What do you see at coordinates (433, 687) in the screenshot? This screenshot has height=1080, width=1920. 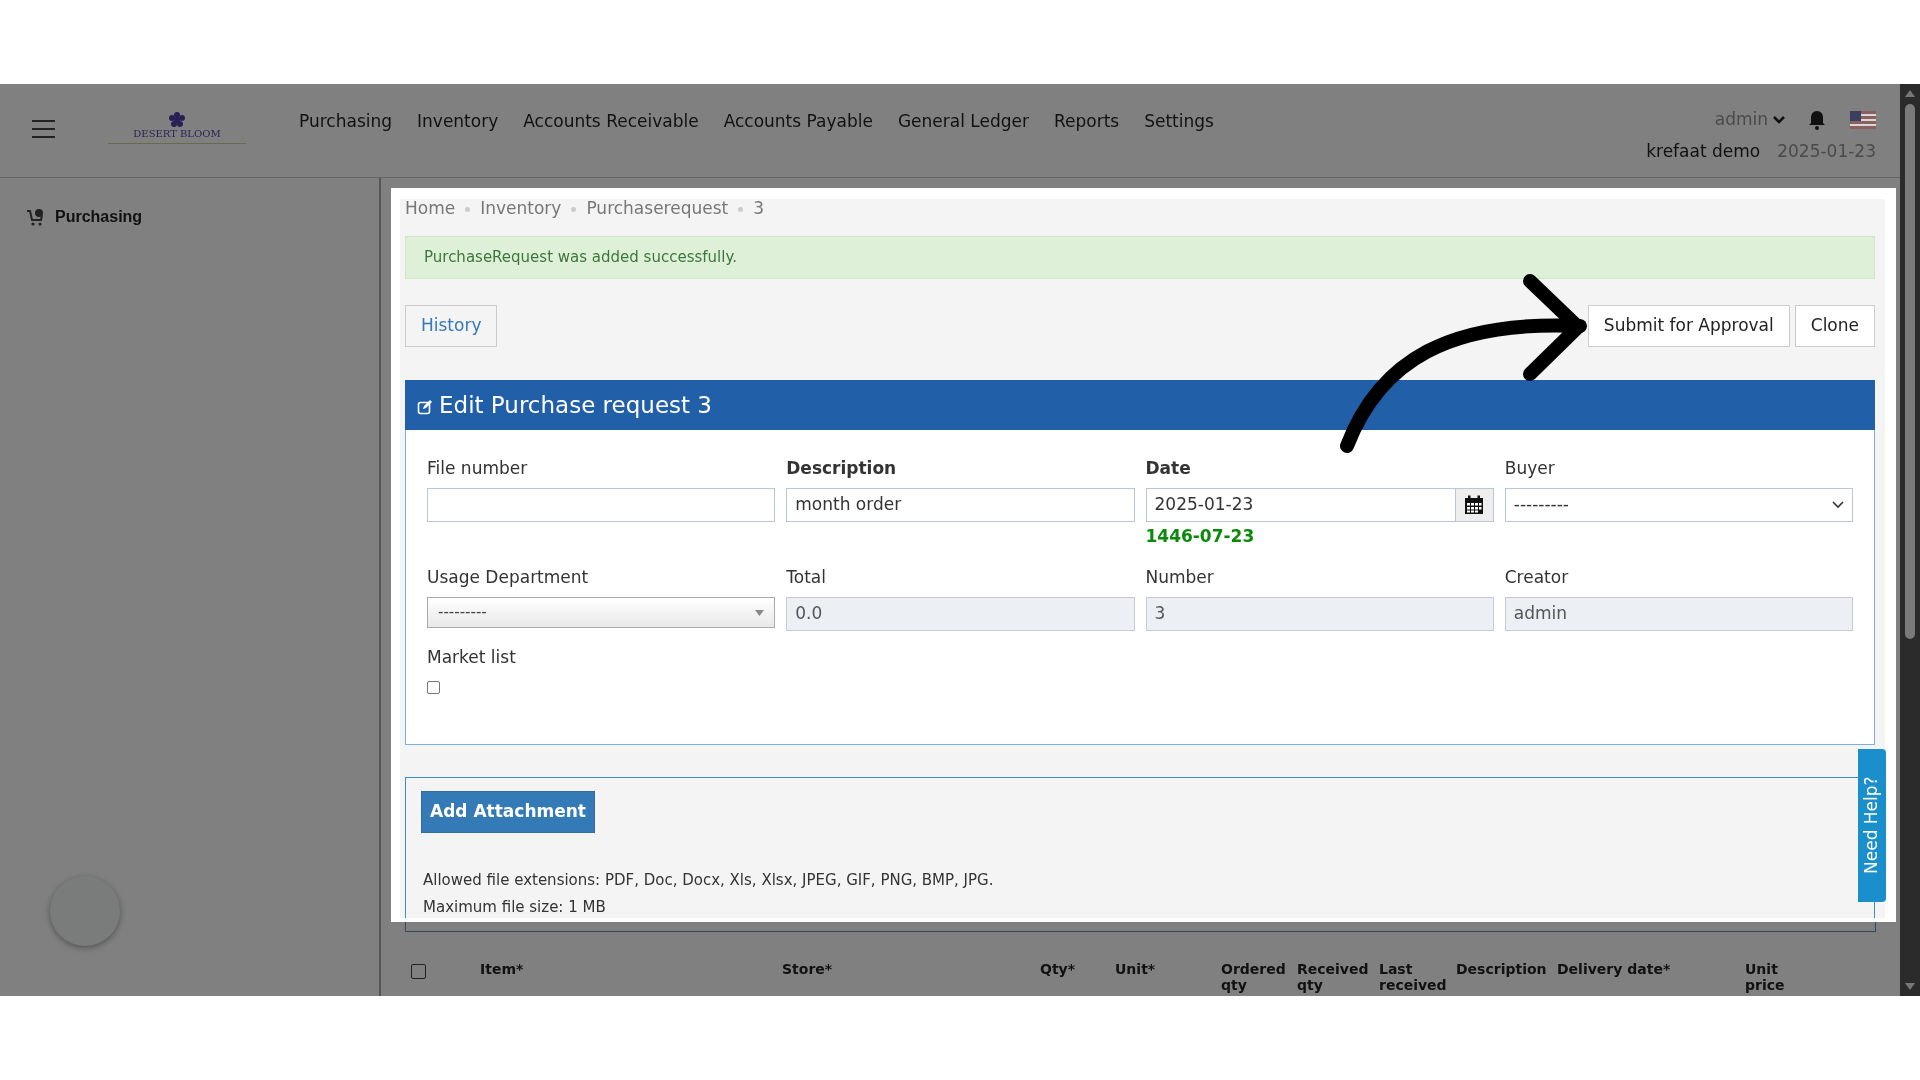 I see `checkbox` at bounding box center [433, 687].